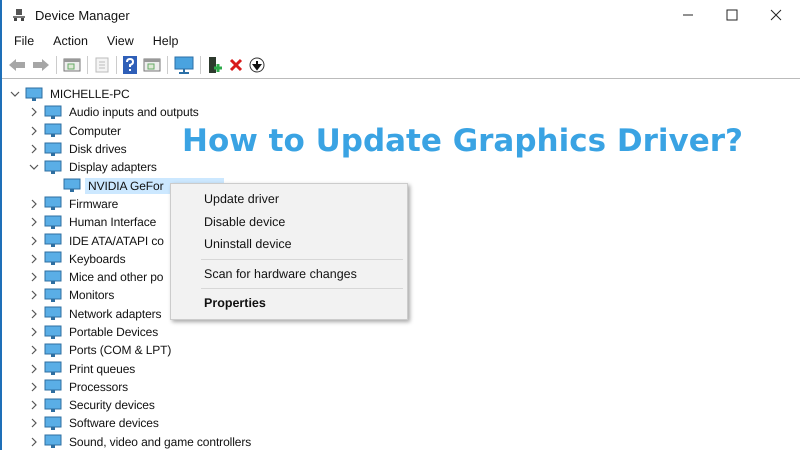 This screenshot has height=450, width=800. I want to click on headline: How to Update Graphics Driver?, so click(462, 141).